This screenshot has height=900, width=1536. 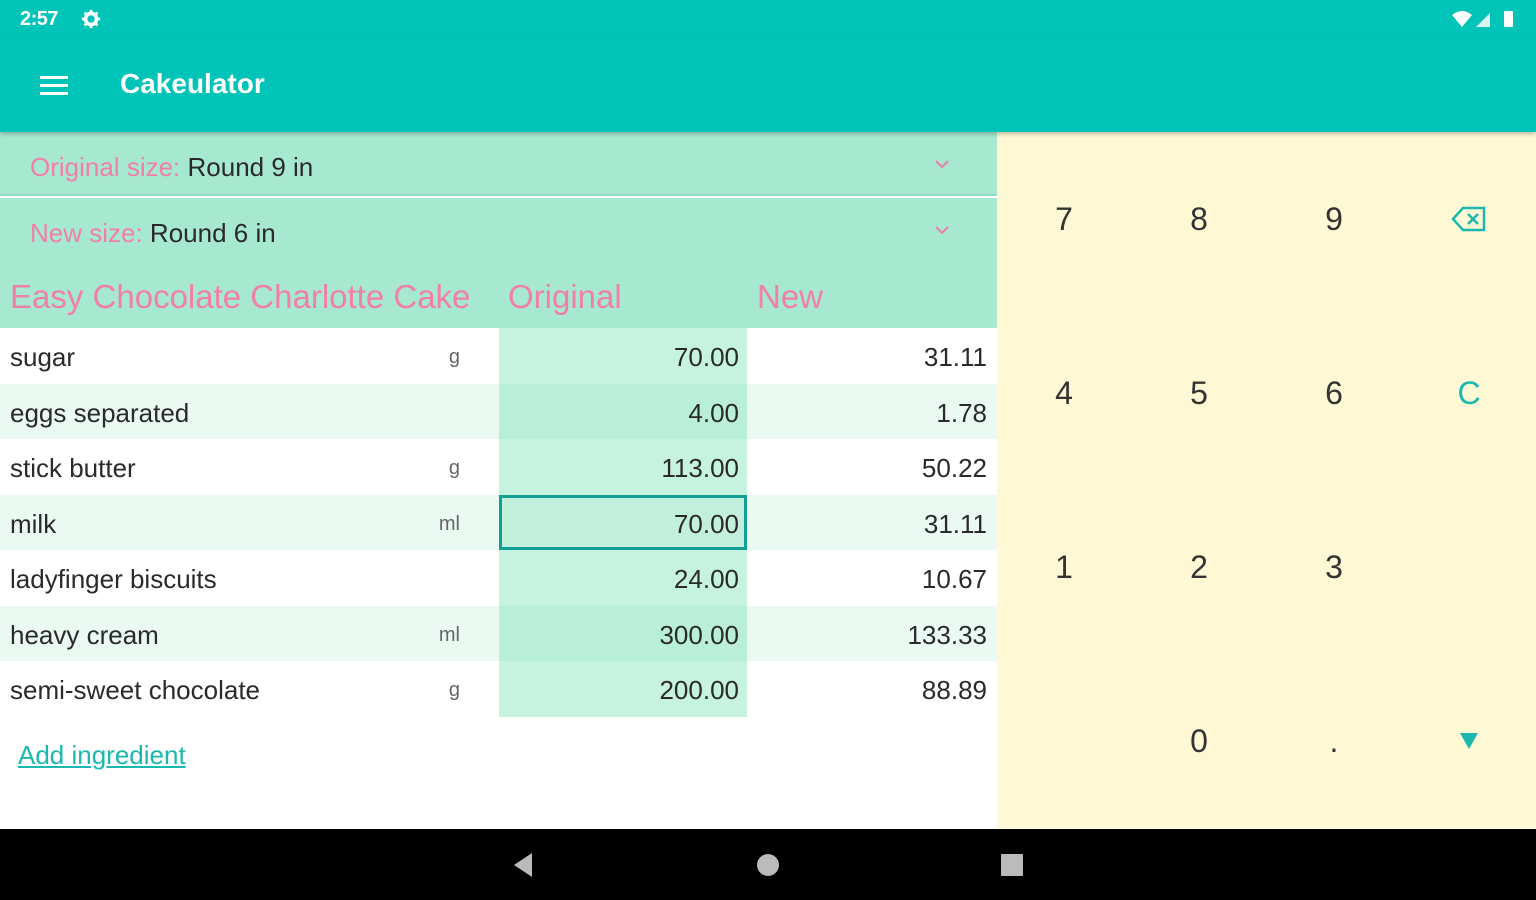 What do you see at coordinates (1199, 741) in the screenshot?
I see `key-0: 0` at bounding box center [1199, 741].